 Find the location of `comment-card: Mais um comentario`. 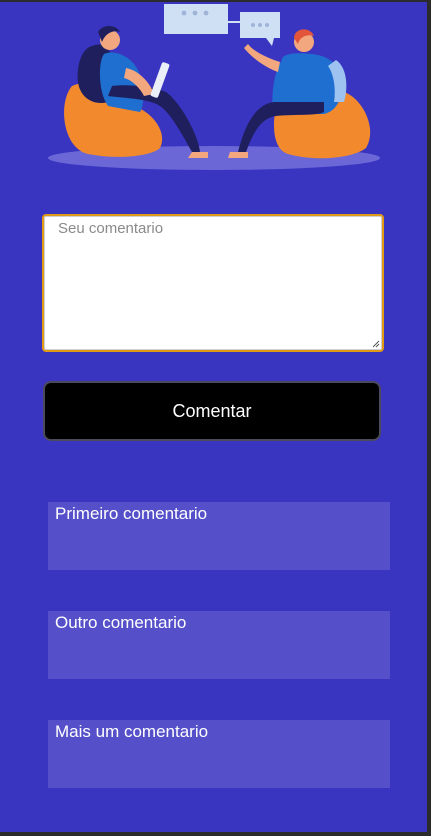

comment-card: Mais um comentario is located at coordinates (219, 754).